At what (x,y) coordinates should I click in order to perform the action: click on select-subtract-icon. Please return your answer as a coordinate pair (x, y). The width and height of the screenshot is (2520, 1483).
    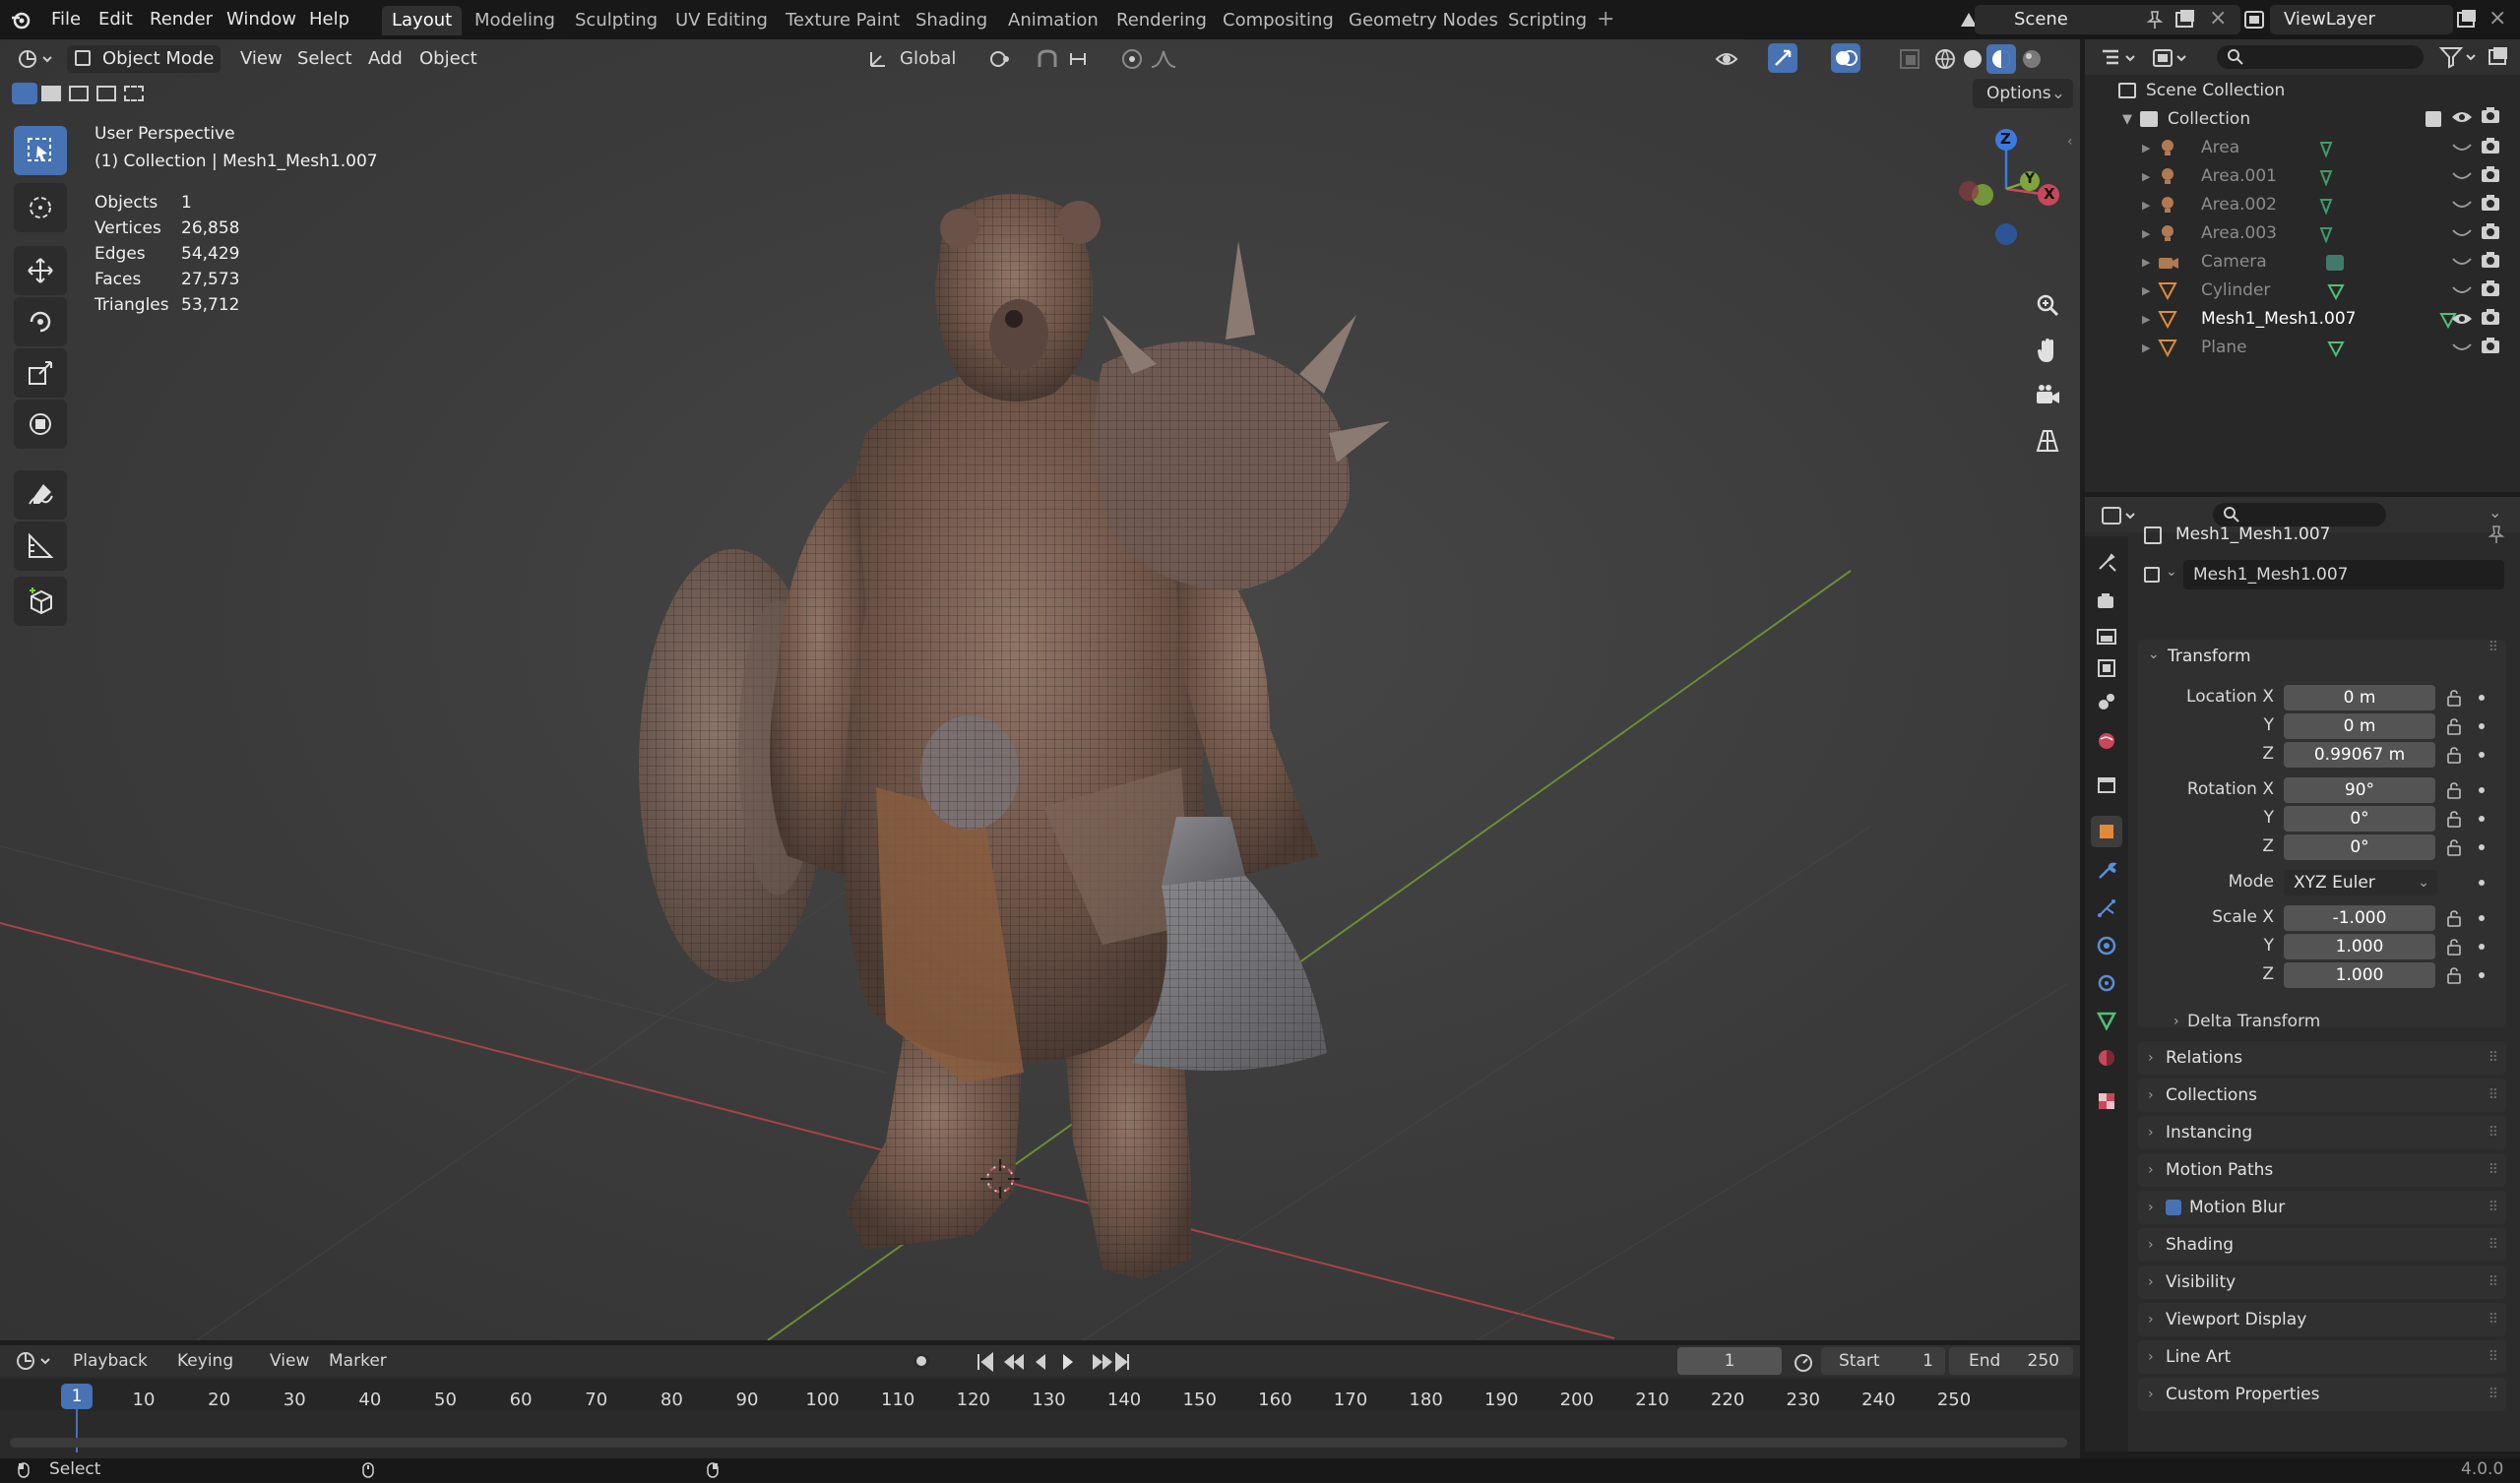
    Looking at the image, I should click on (79, 93).